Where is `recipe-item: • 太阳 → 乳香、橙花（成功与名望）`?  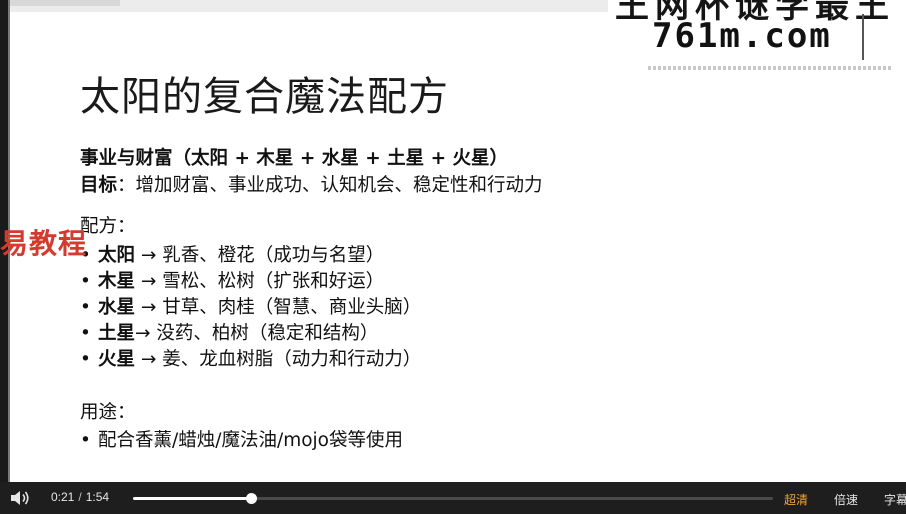
recipe-item: • 太阳 → 乳香、橙花（成功与名望） is located at coordinates (232, 255).